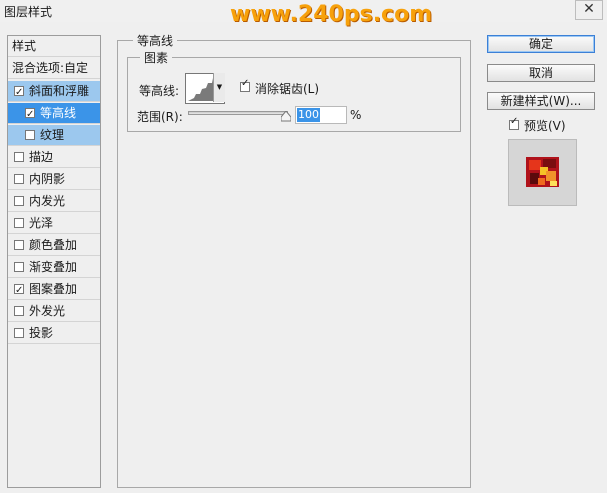  I want to click on preview-swatch-image, so click(542, 172).